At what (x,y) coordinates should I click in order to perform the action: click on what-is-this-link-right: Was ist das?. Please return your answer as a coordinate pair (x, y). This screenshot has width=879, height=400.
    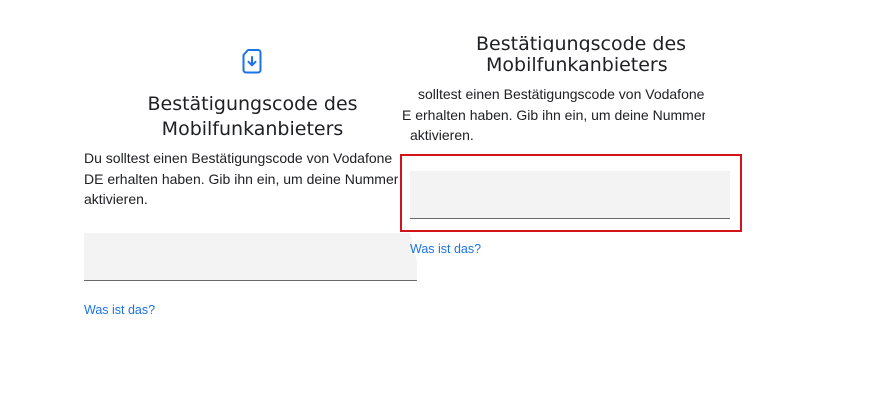
    Looking at the image, I should click on (445, 249).